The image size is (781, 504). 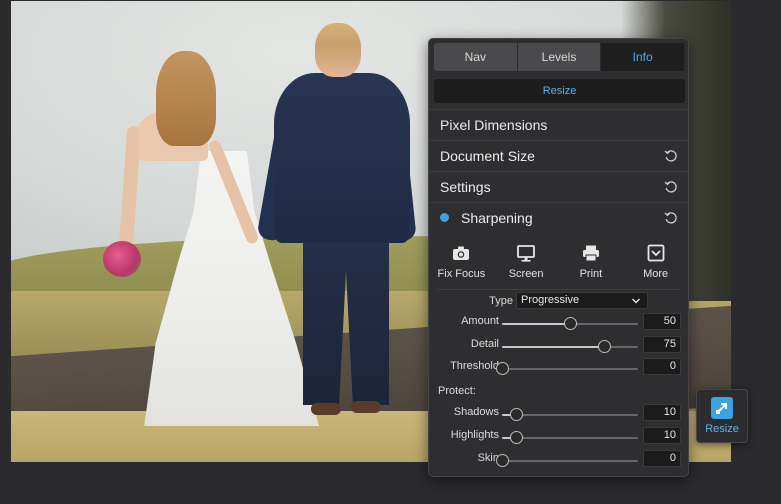 What do you see at coordinates (526, 253) in the screenshot?
I see `monitor-icon` at bounding box center [526, 253].